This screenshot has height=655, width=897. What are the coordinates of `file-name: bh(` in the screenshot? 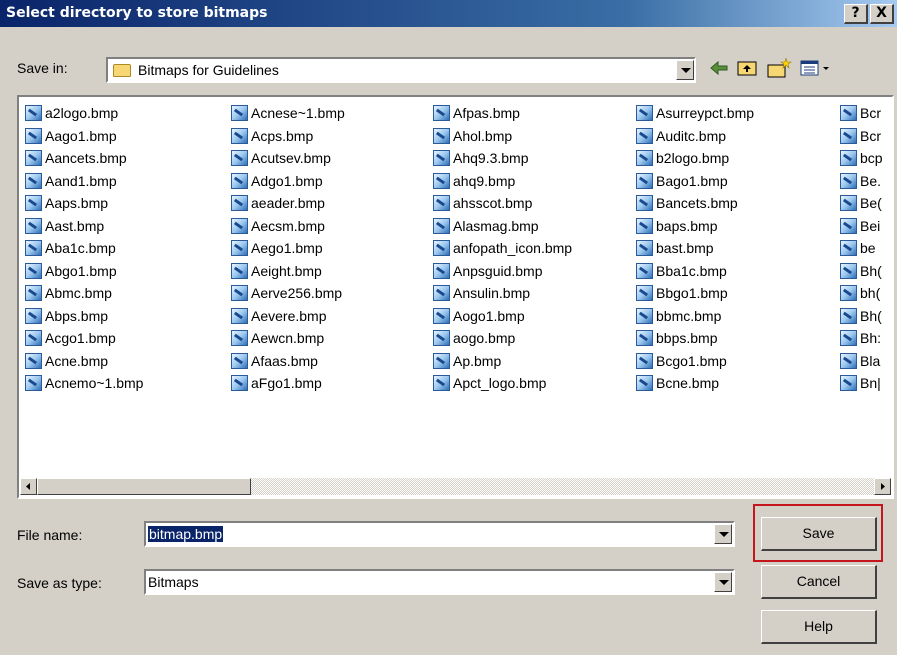 It's located at (870, 293).